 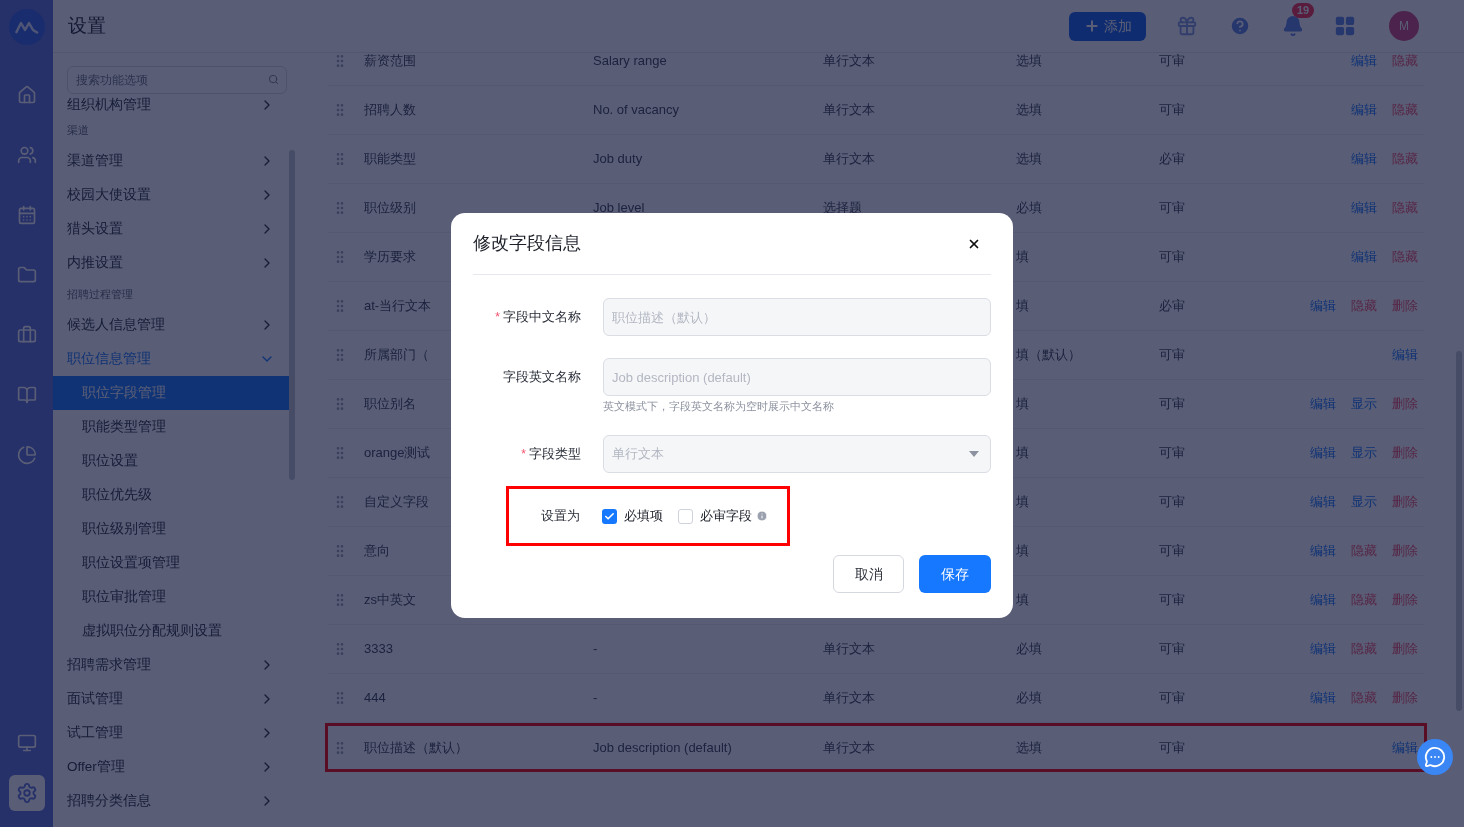 What do you see at coordinates (178, 665) in the screenshot?
I see `menu-item: 招聘需求管理` at bounding box center [178, 665].